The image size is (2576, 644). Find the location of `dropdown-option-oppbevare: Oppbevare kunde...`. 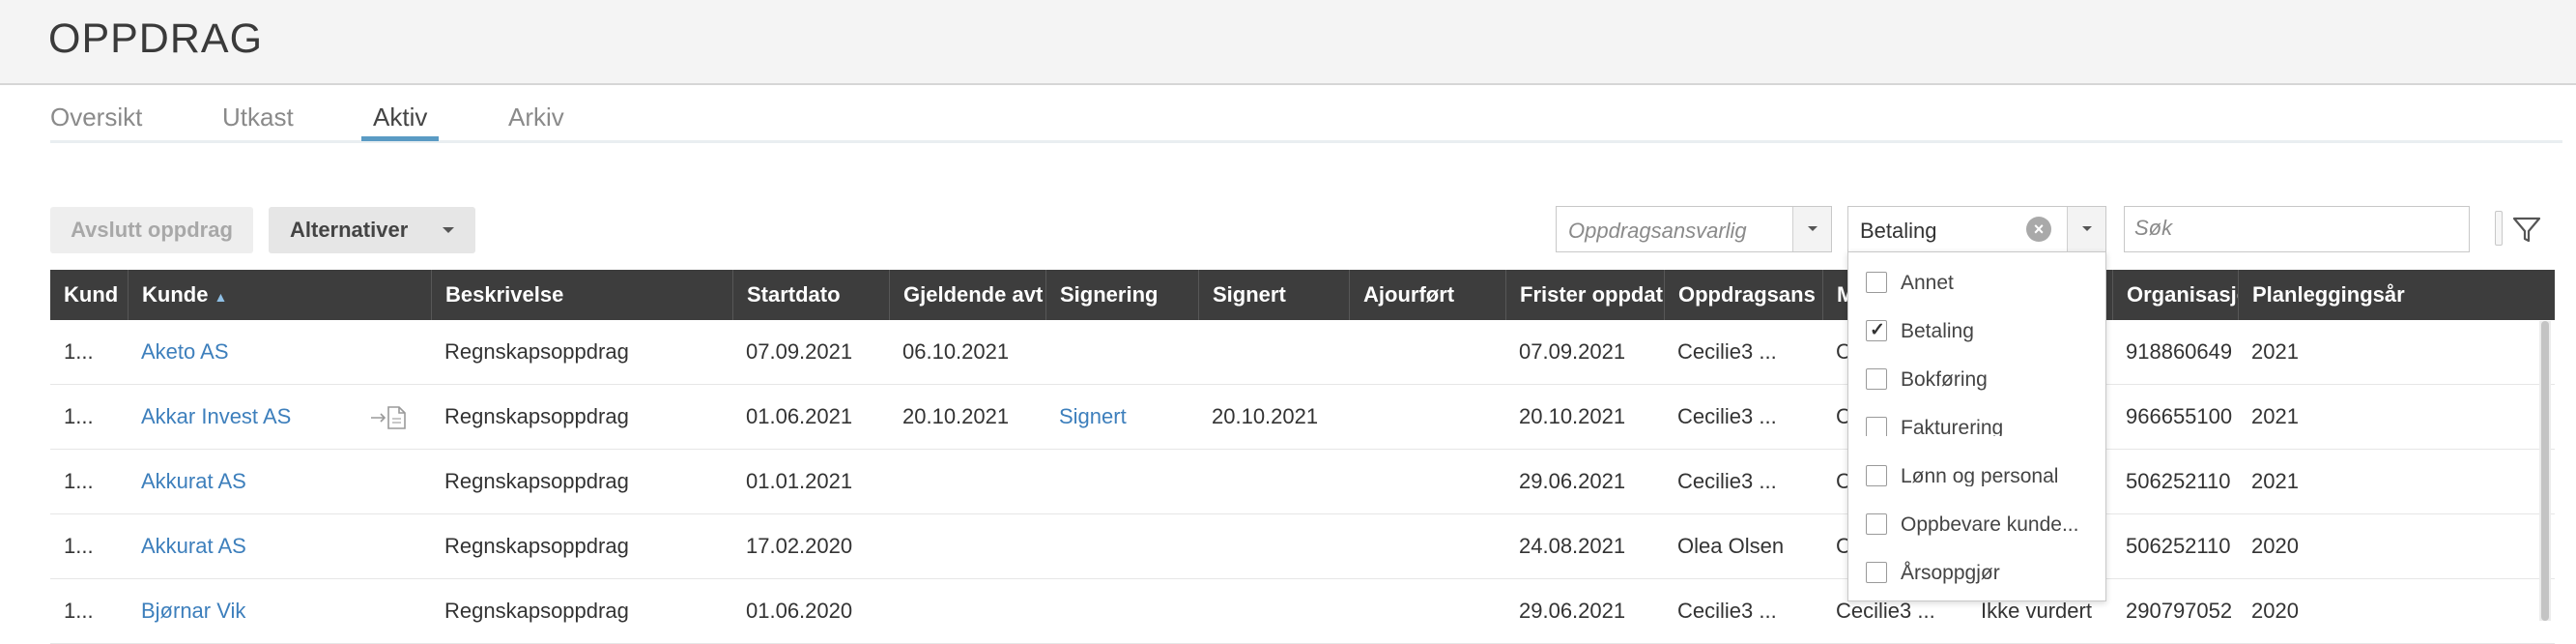

dropdown-option-oppbevare: Oppbevare kunde... is located at coordinates (1982, 525).